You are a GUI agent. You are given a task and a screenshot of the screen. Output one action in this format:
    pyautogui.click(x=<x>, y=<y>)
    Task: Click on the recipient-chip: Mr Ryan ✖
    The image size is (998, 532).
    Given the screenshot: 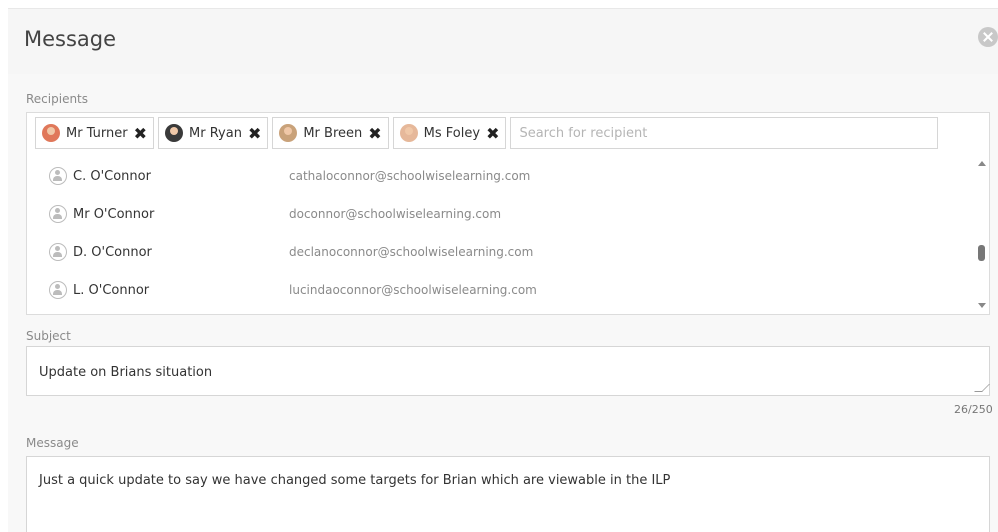 What is the action you would take?
    pyautogui.click(x=213, y=133)
    